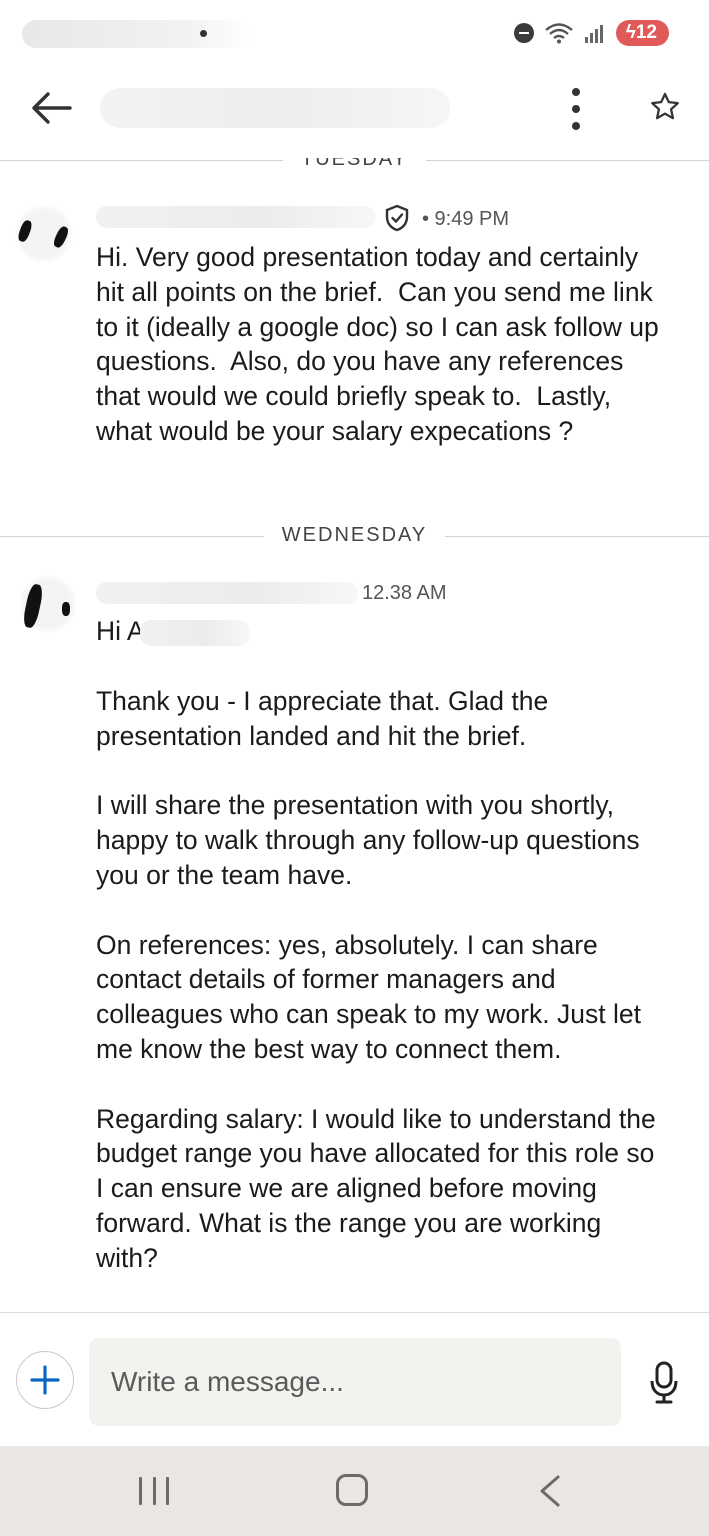 The width and height of the screenshot is (709, 1536). I want to click on battery-bolt-icon: ϟ, so click(630, 32).